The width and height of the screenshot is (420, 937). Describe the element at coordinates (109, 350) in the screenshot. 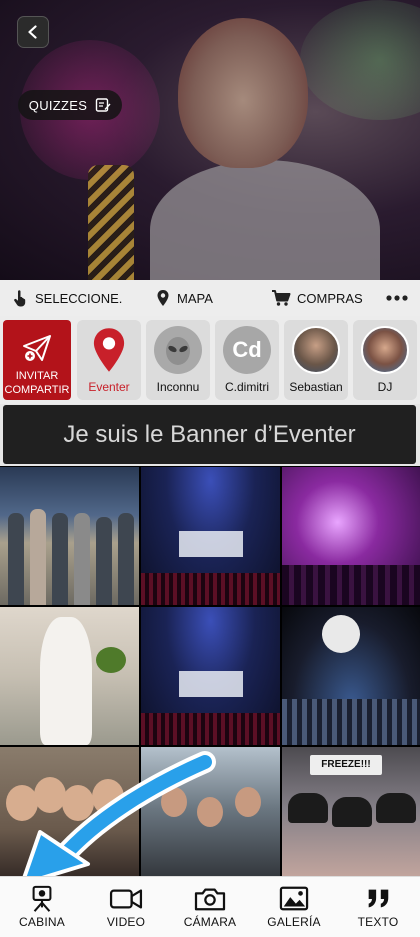

I see `eventer-pin-icon` at that location.